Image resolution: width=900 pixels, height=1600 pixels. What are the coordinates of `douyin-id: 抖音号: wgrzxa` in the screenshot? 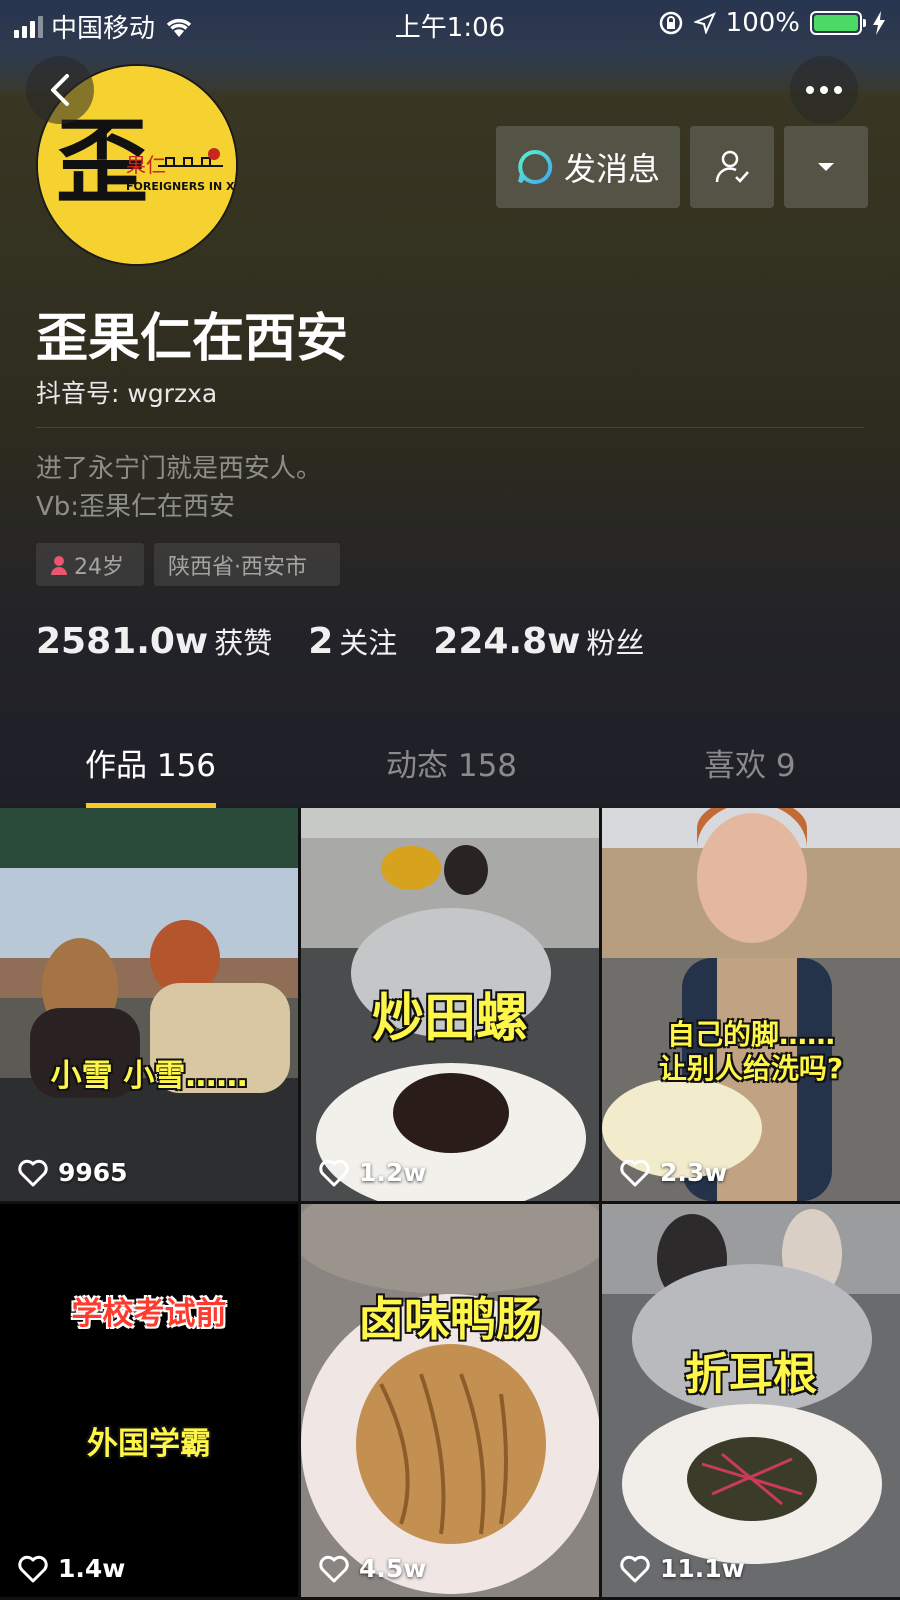 It's located at (126, 392).